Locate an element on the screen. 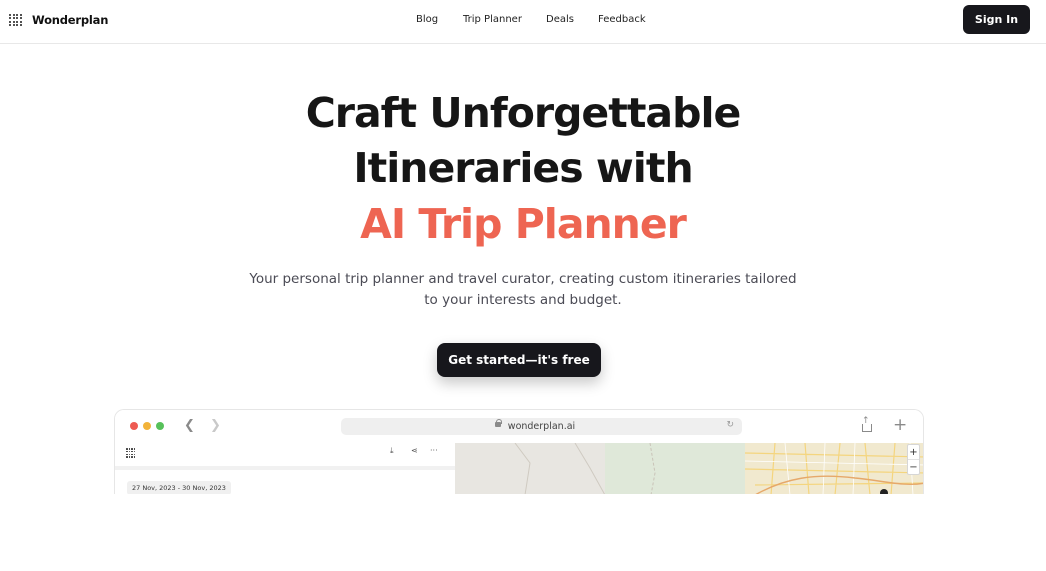  nav-links: Blog Trip Planner Deals Feedback is located at coordinates (523, 21).